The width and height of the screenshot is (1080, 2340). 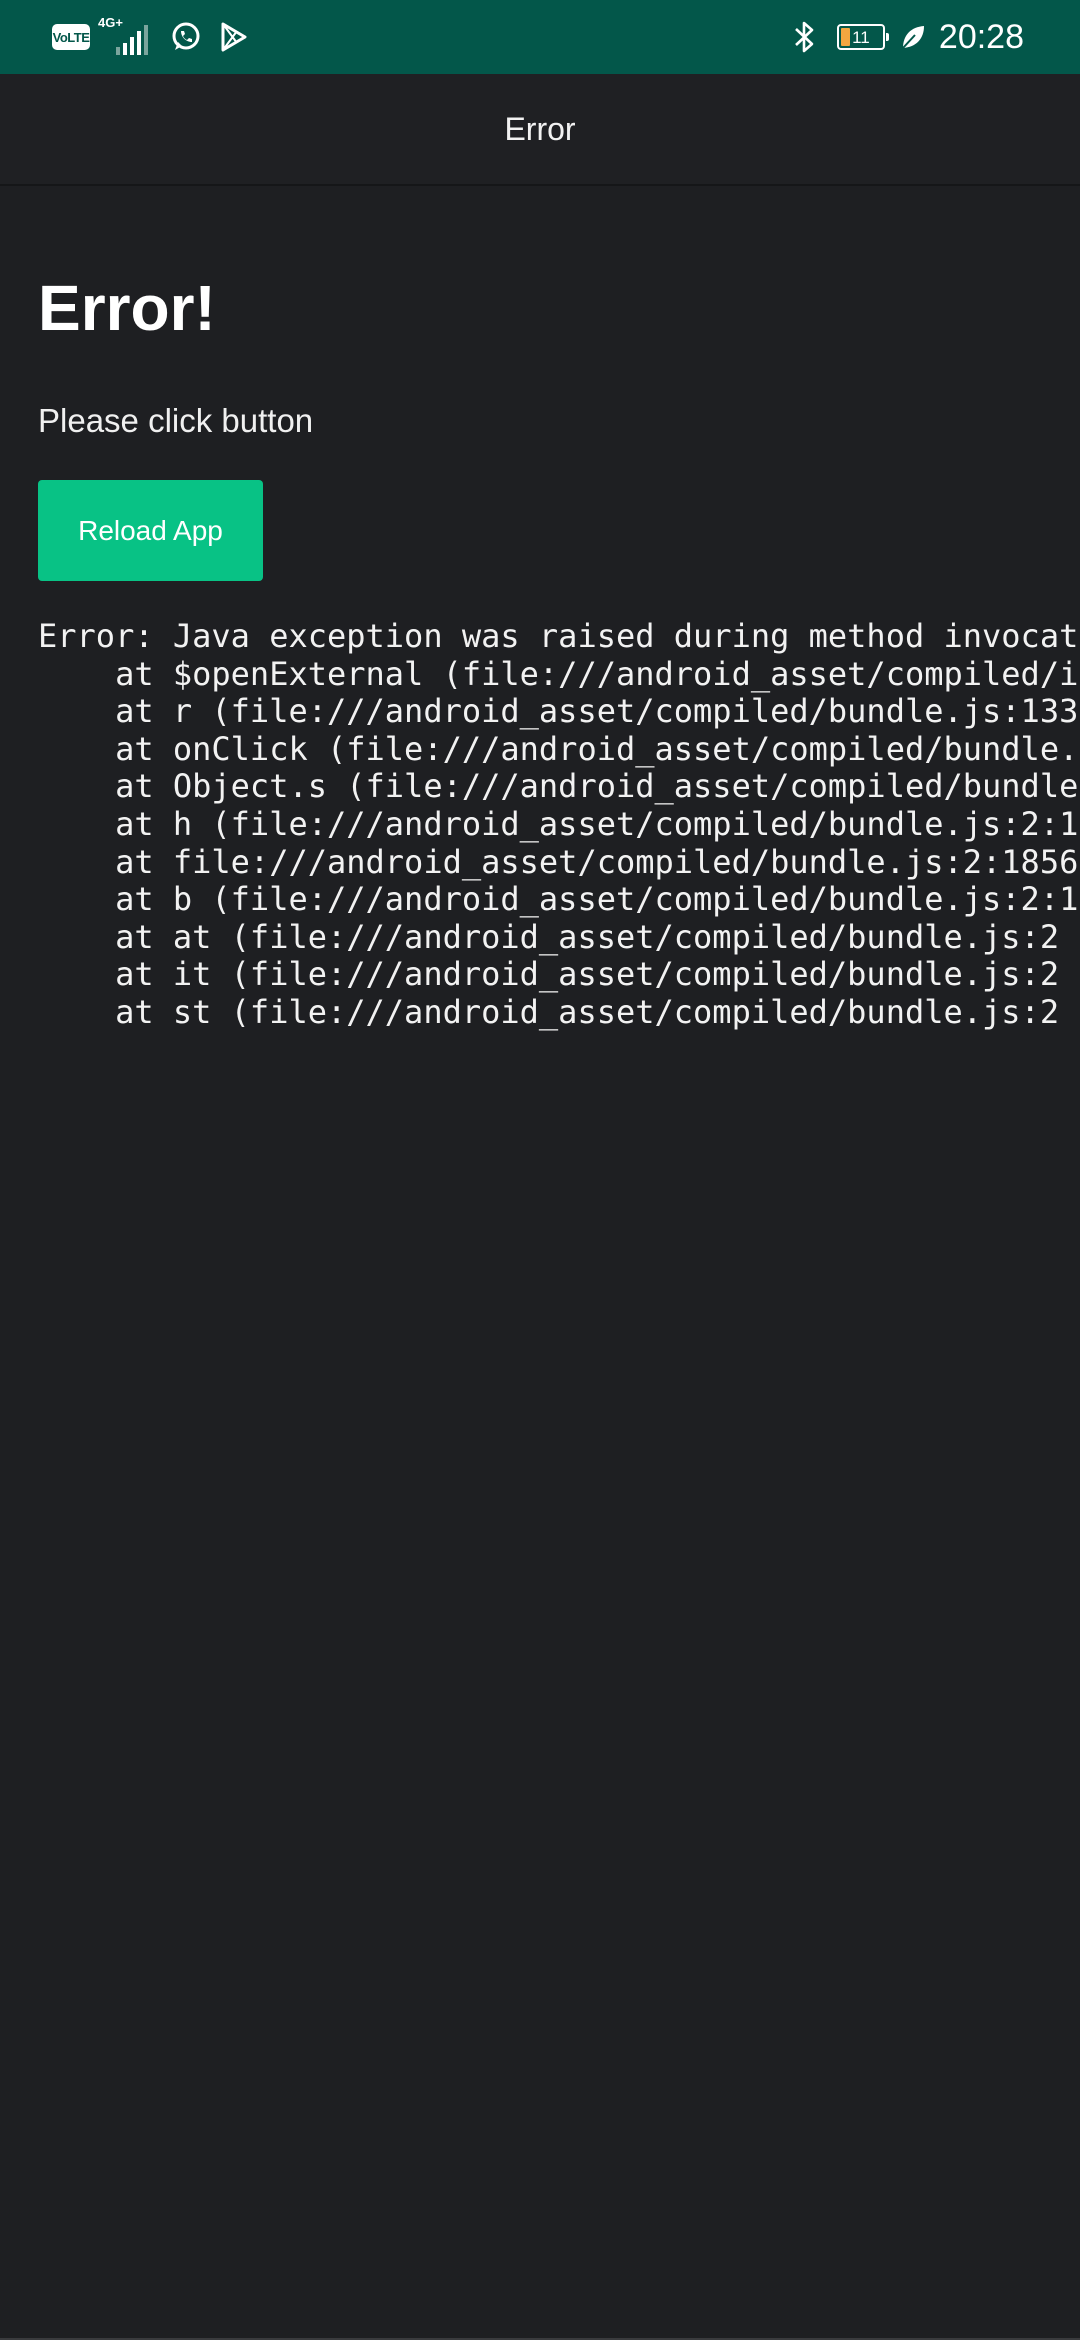 I want to click on battery-icon: 11, so click(x=862, y=37).